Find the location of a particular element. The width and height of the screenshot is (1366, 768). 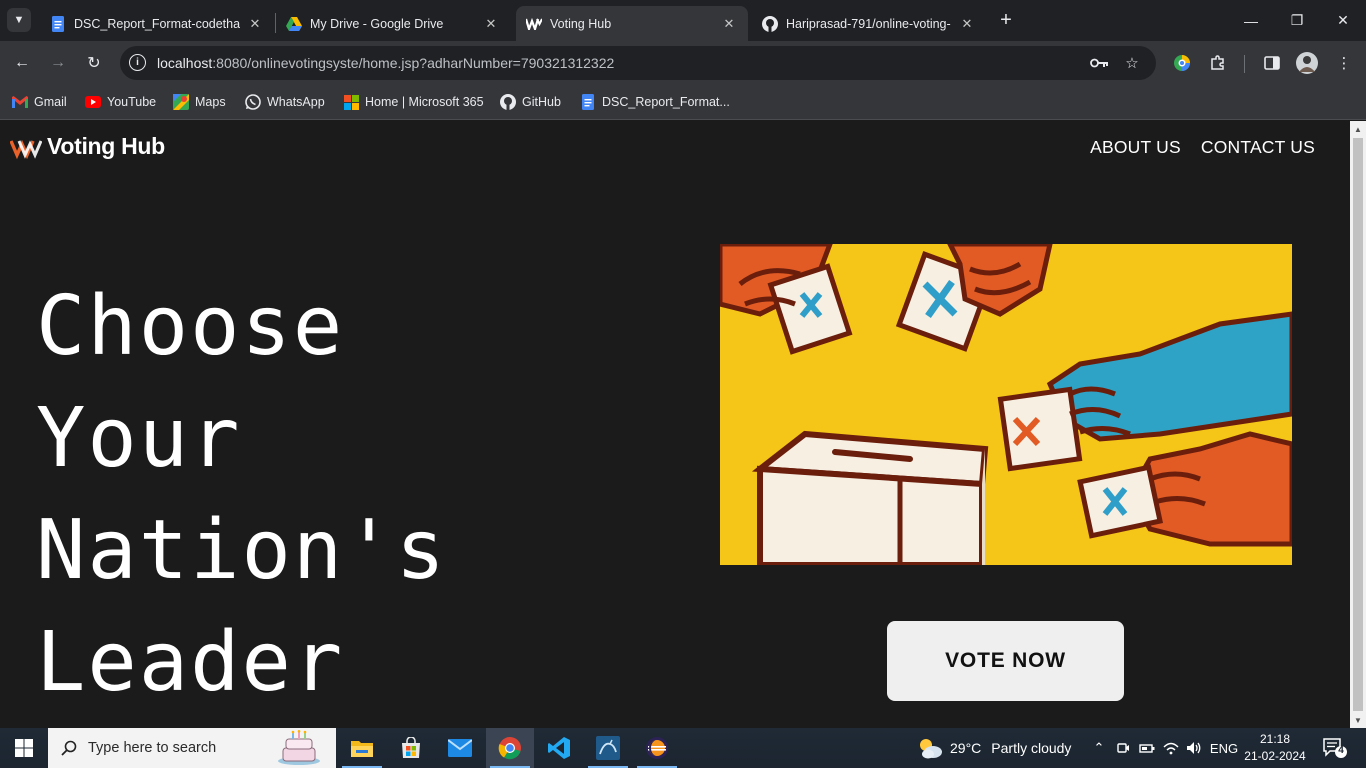

tab-github-repo: Hariprasad-791/online-voting- ✕ is located at coordinates (869, 23).